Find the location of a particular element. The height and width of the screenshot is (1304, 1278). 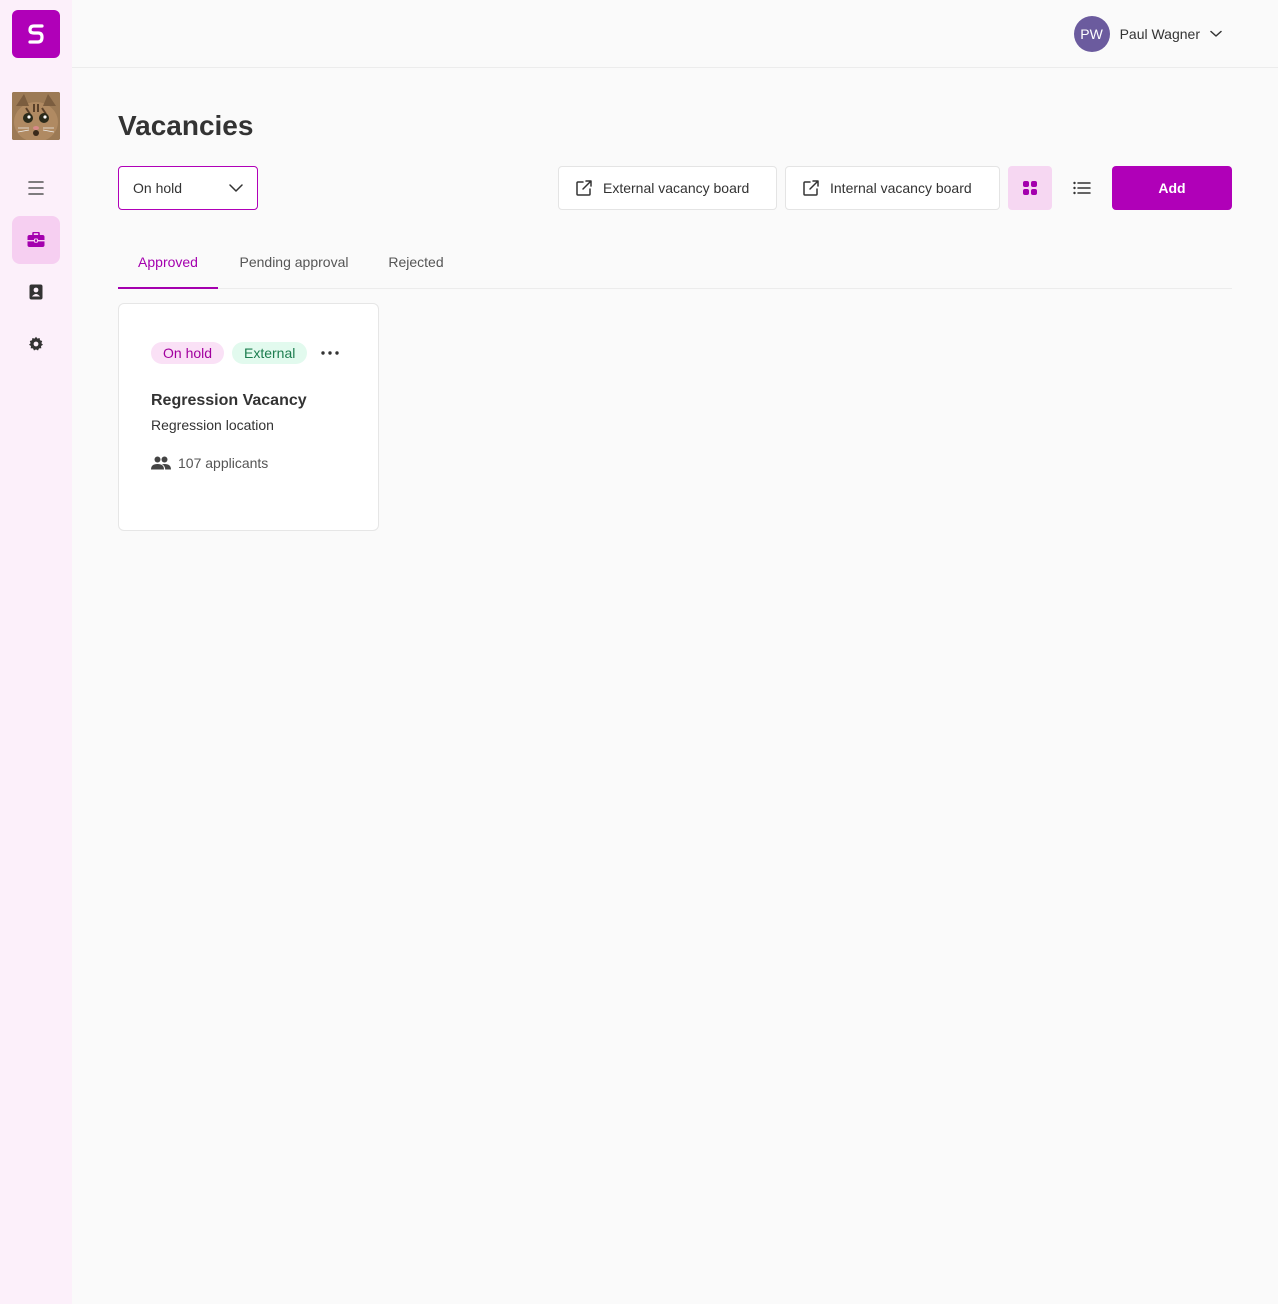

top-bar: PW Paul Wagner is located at coordinates (675, 34).